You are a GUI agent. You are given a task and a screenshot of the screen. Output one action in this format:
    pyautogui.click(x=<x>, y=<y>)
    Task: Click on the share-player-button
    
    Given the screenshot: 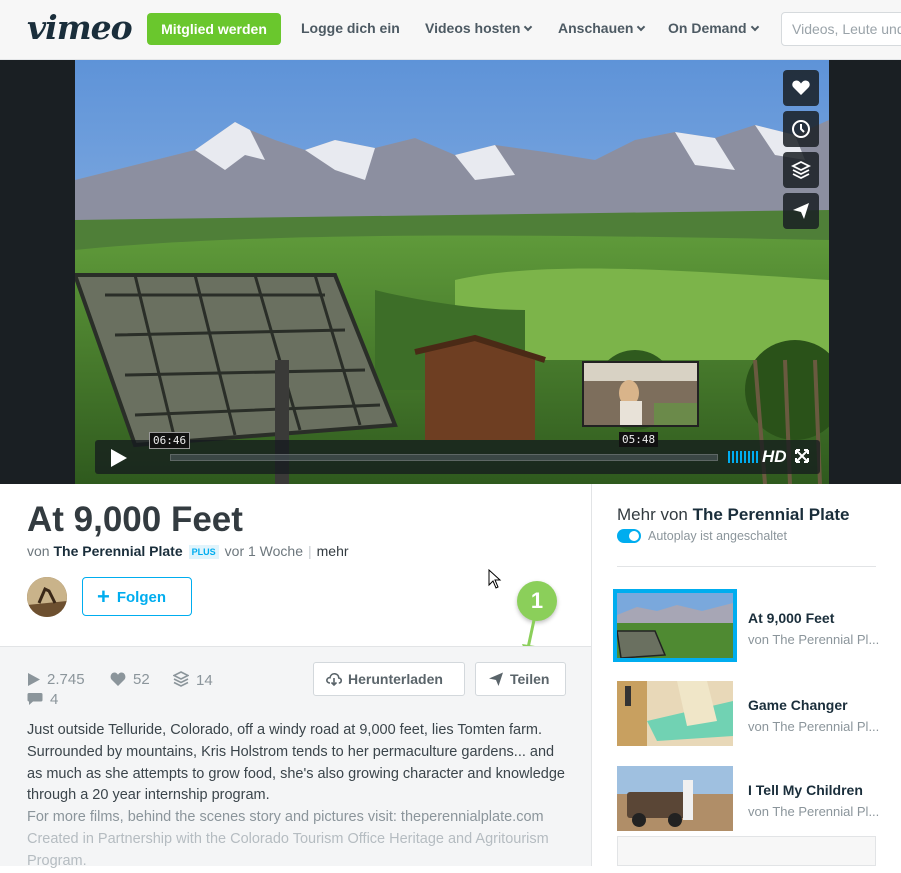 What is the action you would take?
    pyautogui.click(x=801, y=211)
    